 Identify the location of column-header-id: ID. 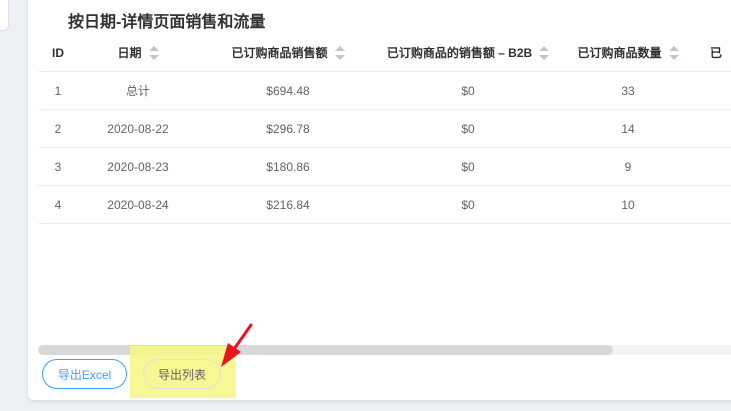
(58, 52).